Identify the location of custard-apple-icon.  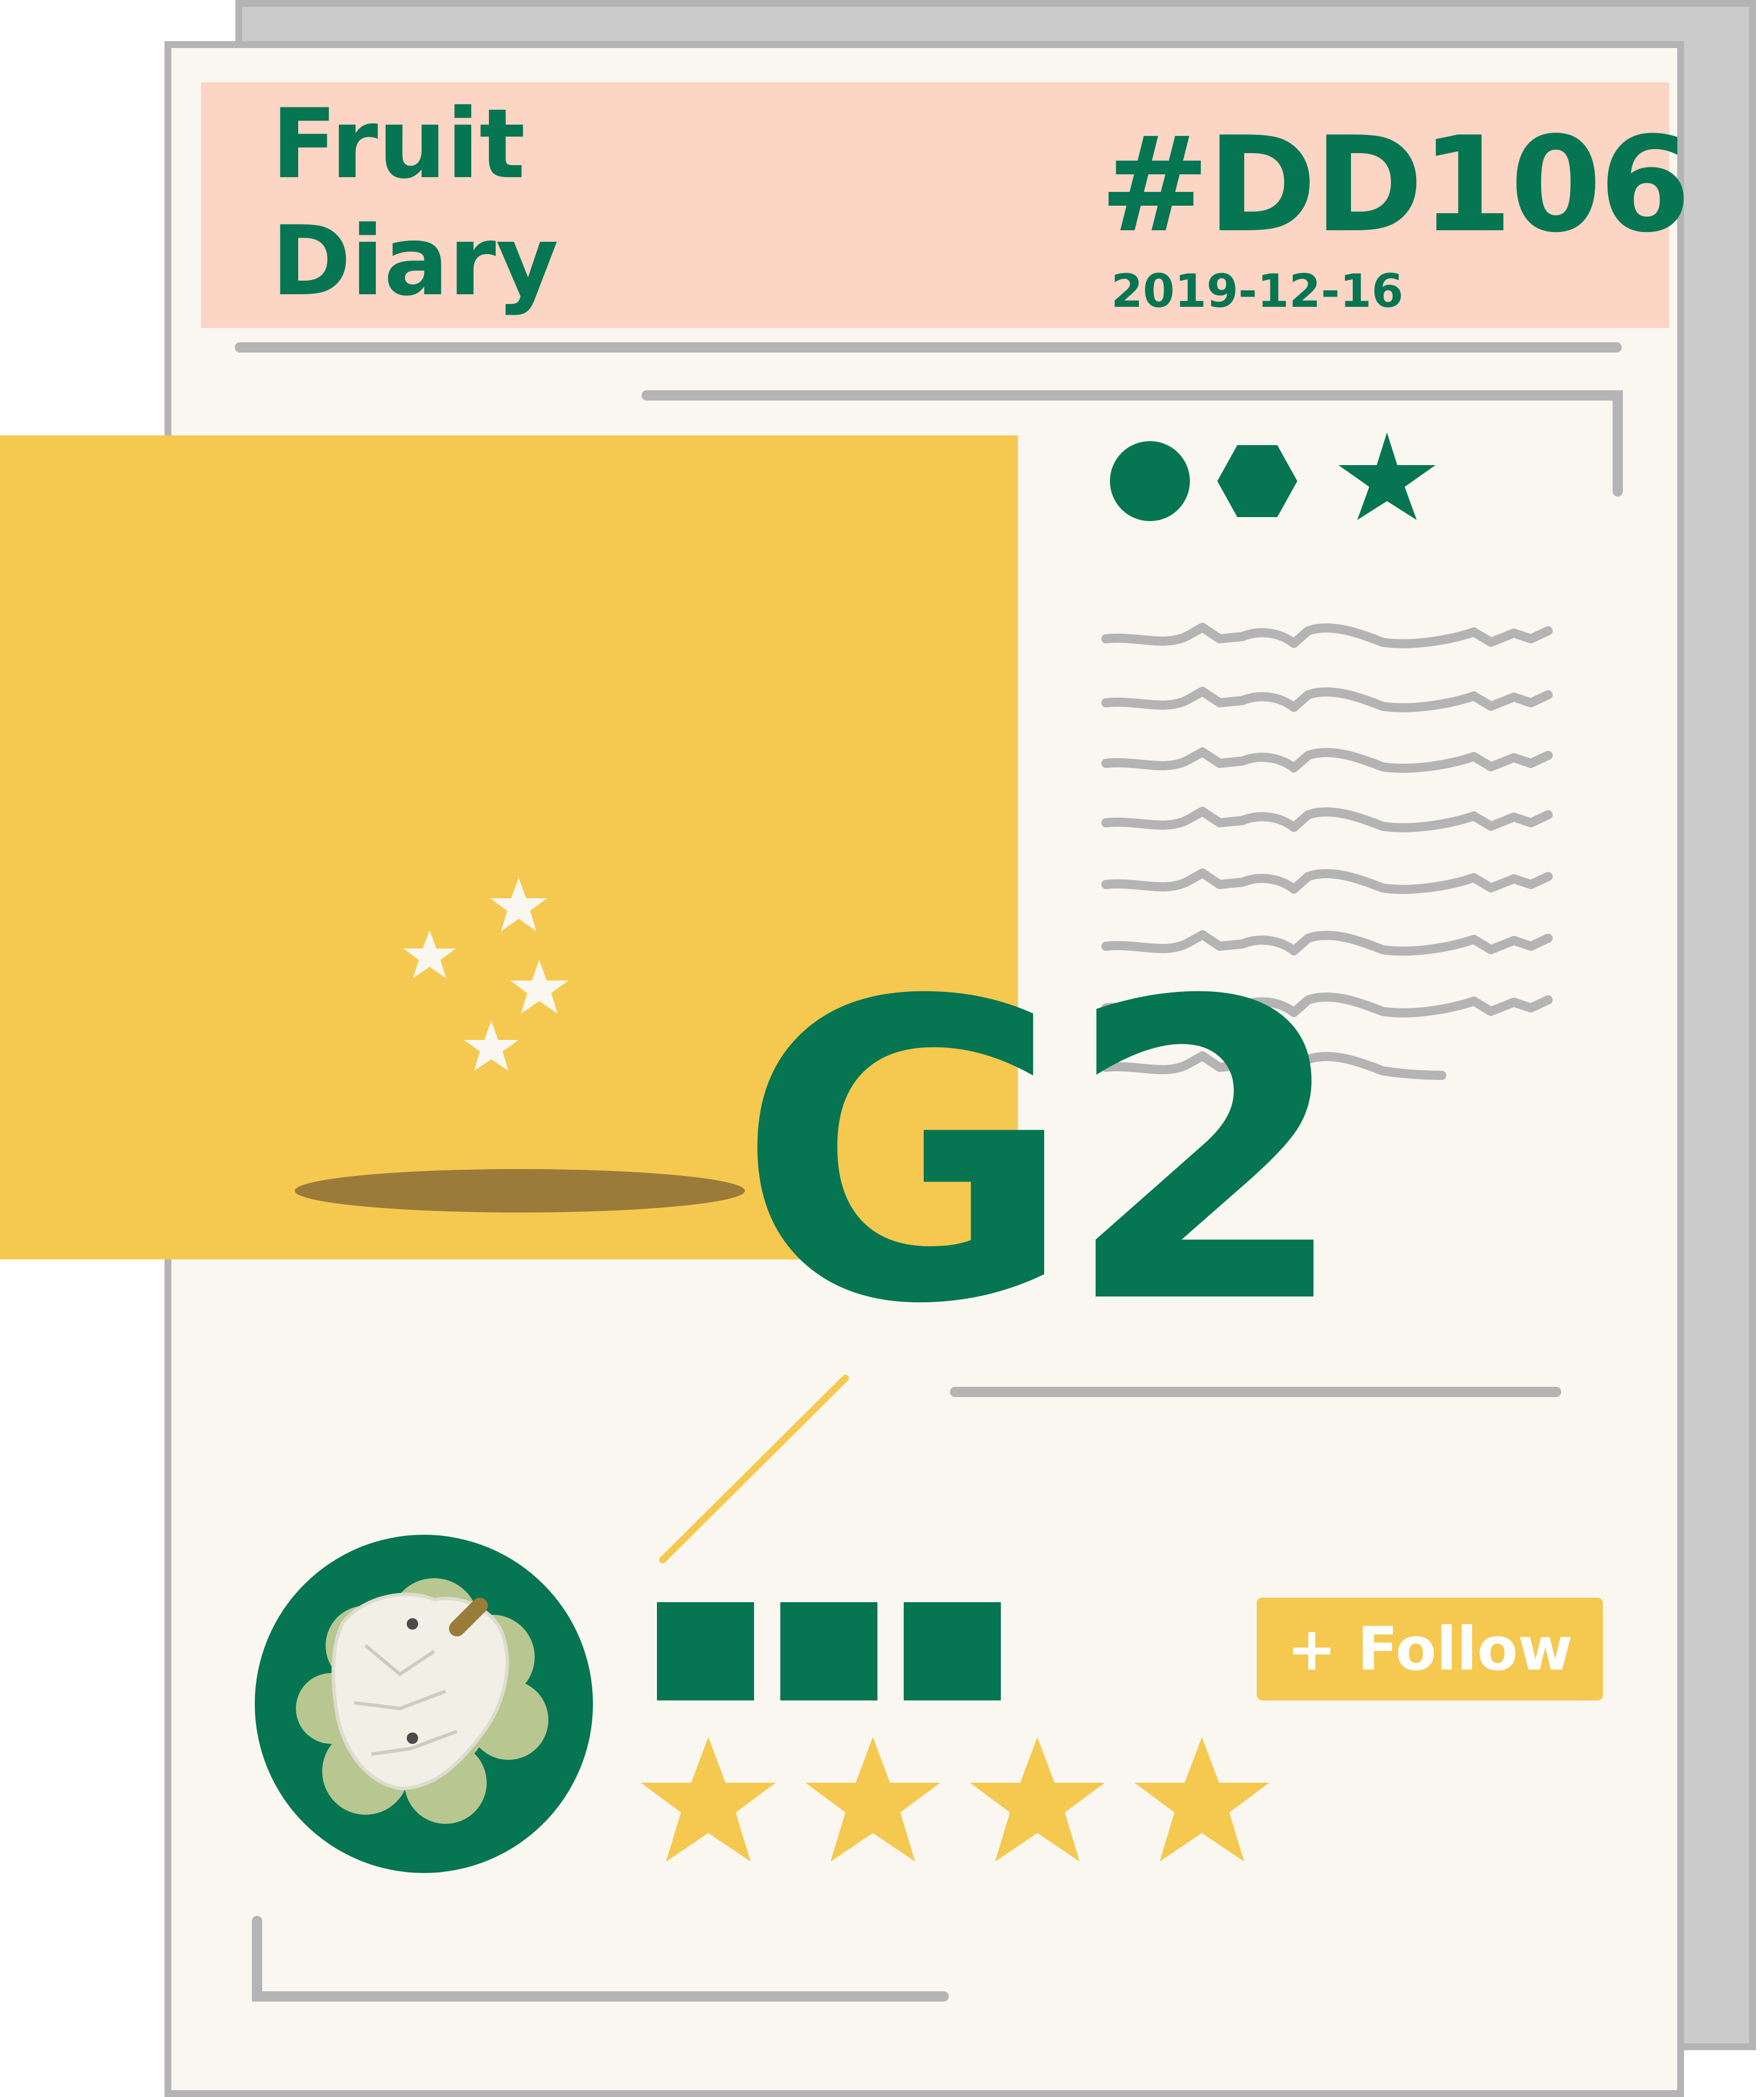
(424, 1704).